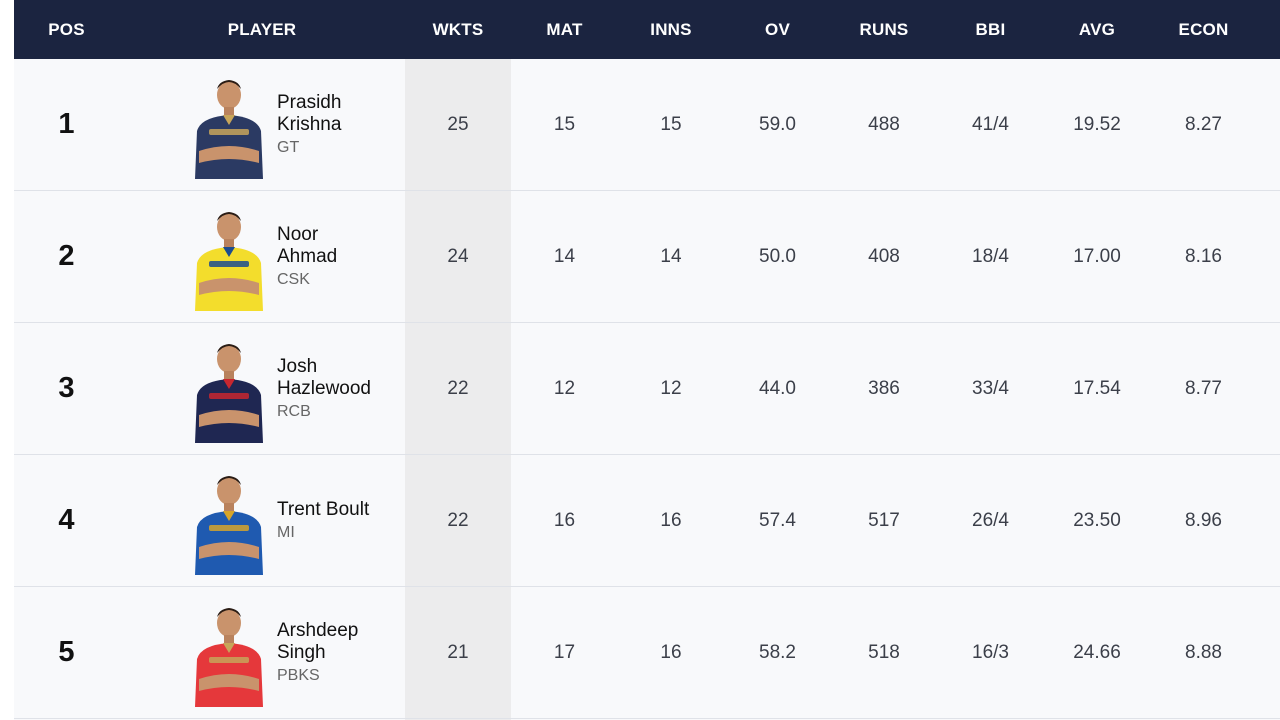 This screenshot has height=720, width=1280. I want to click on player-cell: Noor Ahmad CSK, so click(262, 257).